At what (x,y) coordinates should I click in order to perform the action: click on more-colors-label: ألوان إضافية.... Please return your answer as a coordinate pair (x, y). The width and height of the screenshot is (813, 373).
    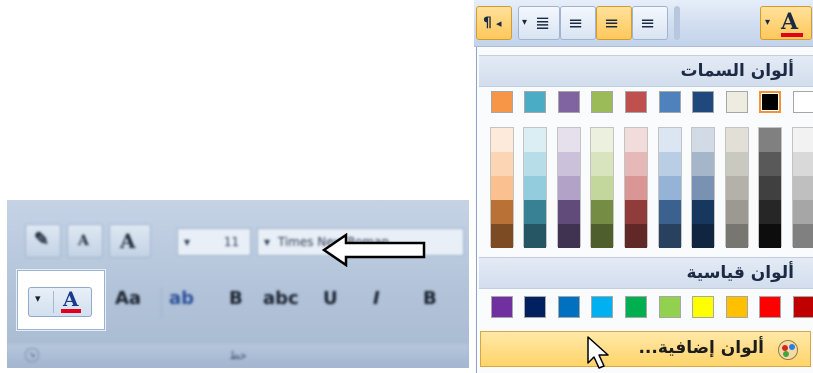
    Looking at the image, I should click on (701, 348).